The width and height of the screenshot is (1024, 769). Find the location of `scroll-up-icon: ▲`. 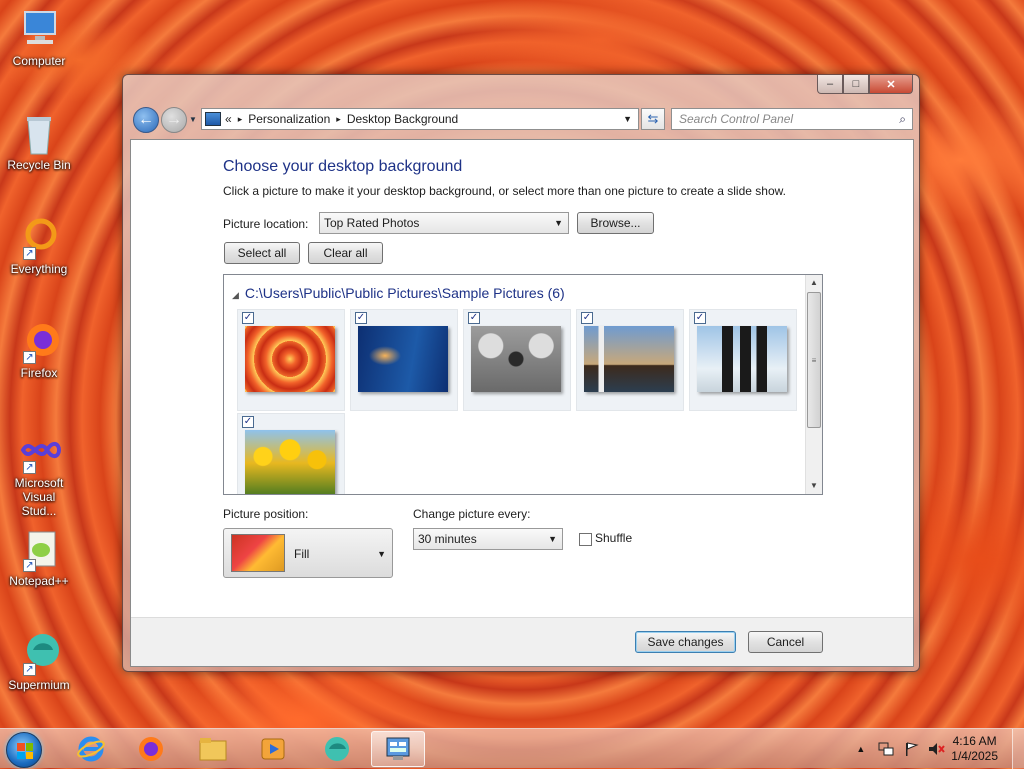

scroll-up-icon: ▲ is located at coordinates (814, 283).